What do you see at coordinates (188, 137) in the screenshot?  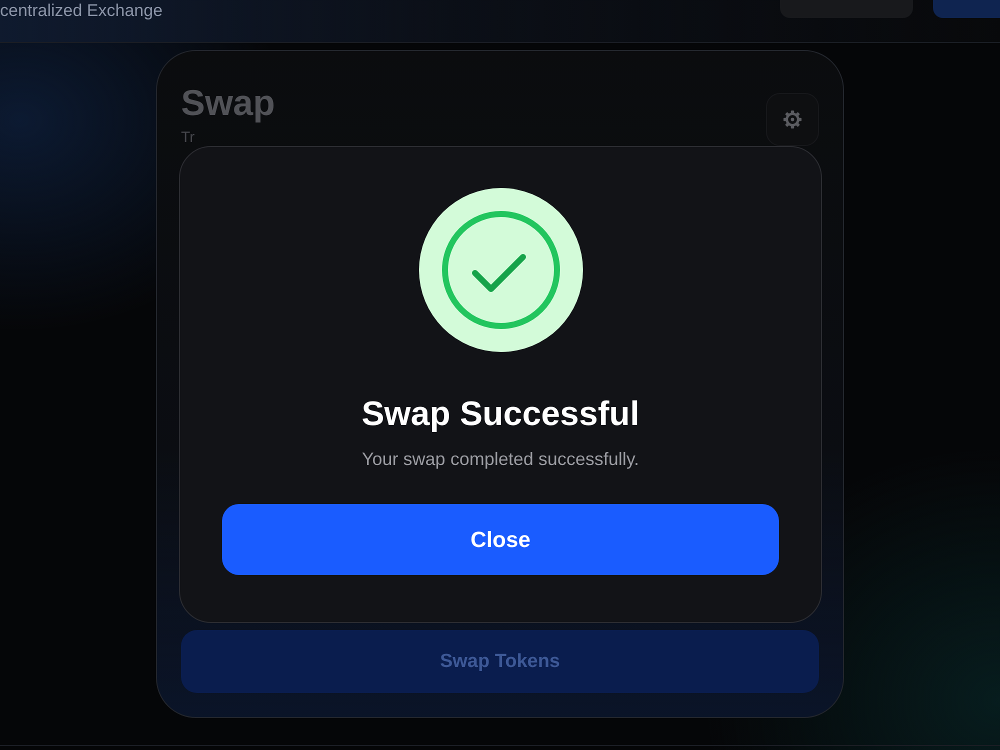 I see `card-subtitle: Tr` at bounding box center [188, 137].